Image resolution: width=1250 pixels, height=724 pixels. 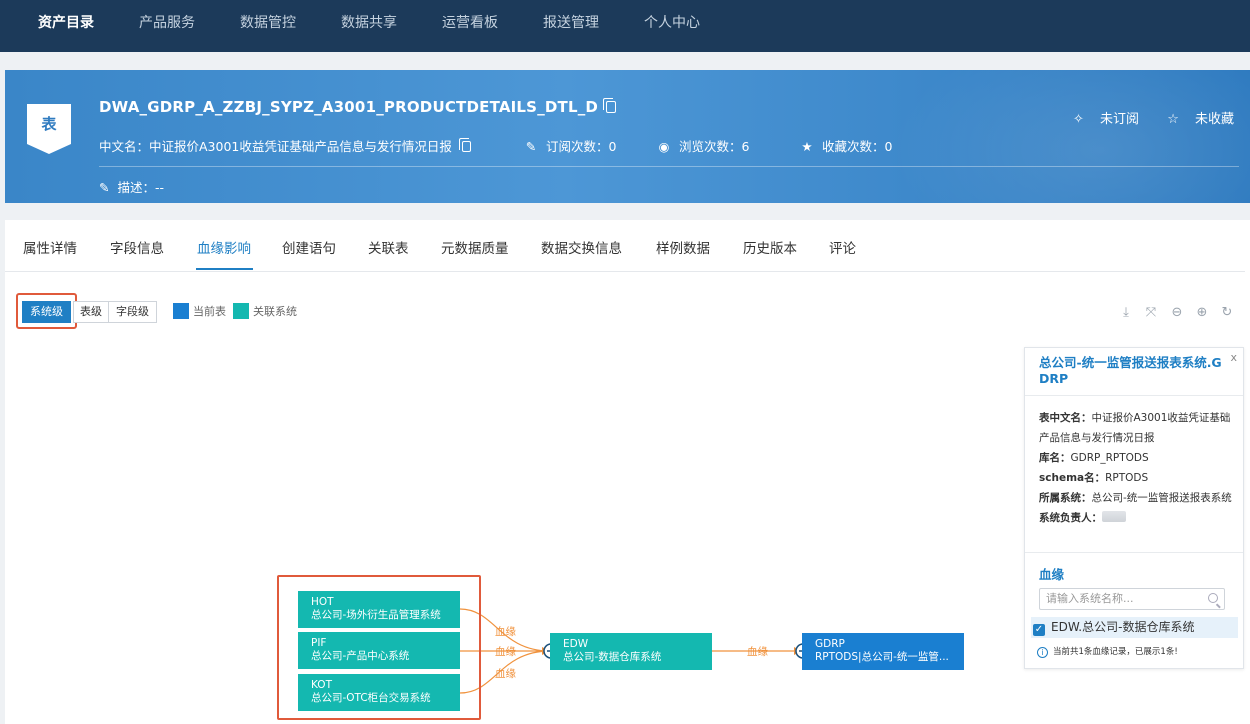 I want to click on top-nav: 资产目录 产品服务 数据管控 数据共享 运营看板 报送管理 个人中心, so click(x=625, y=26).